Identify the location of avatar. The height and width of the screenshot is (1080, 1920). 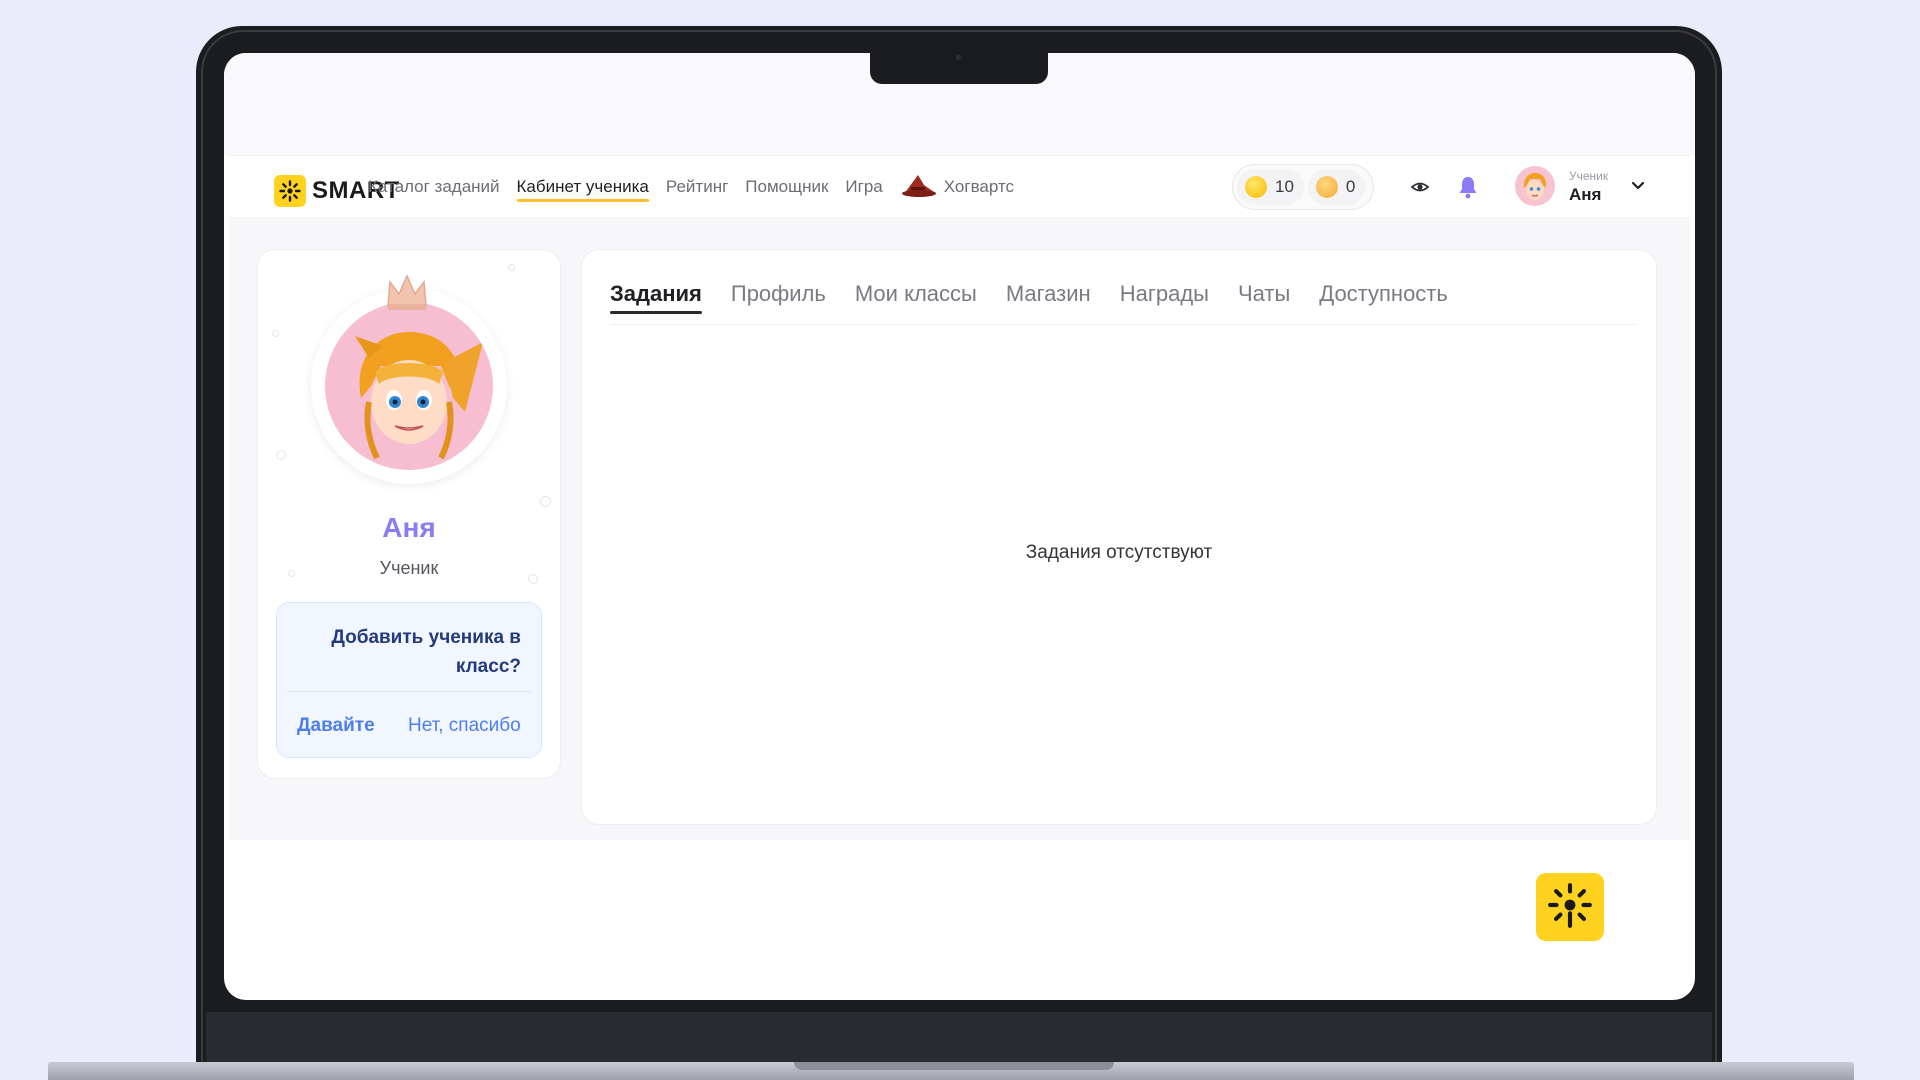
(1535, 186).